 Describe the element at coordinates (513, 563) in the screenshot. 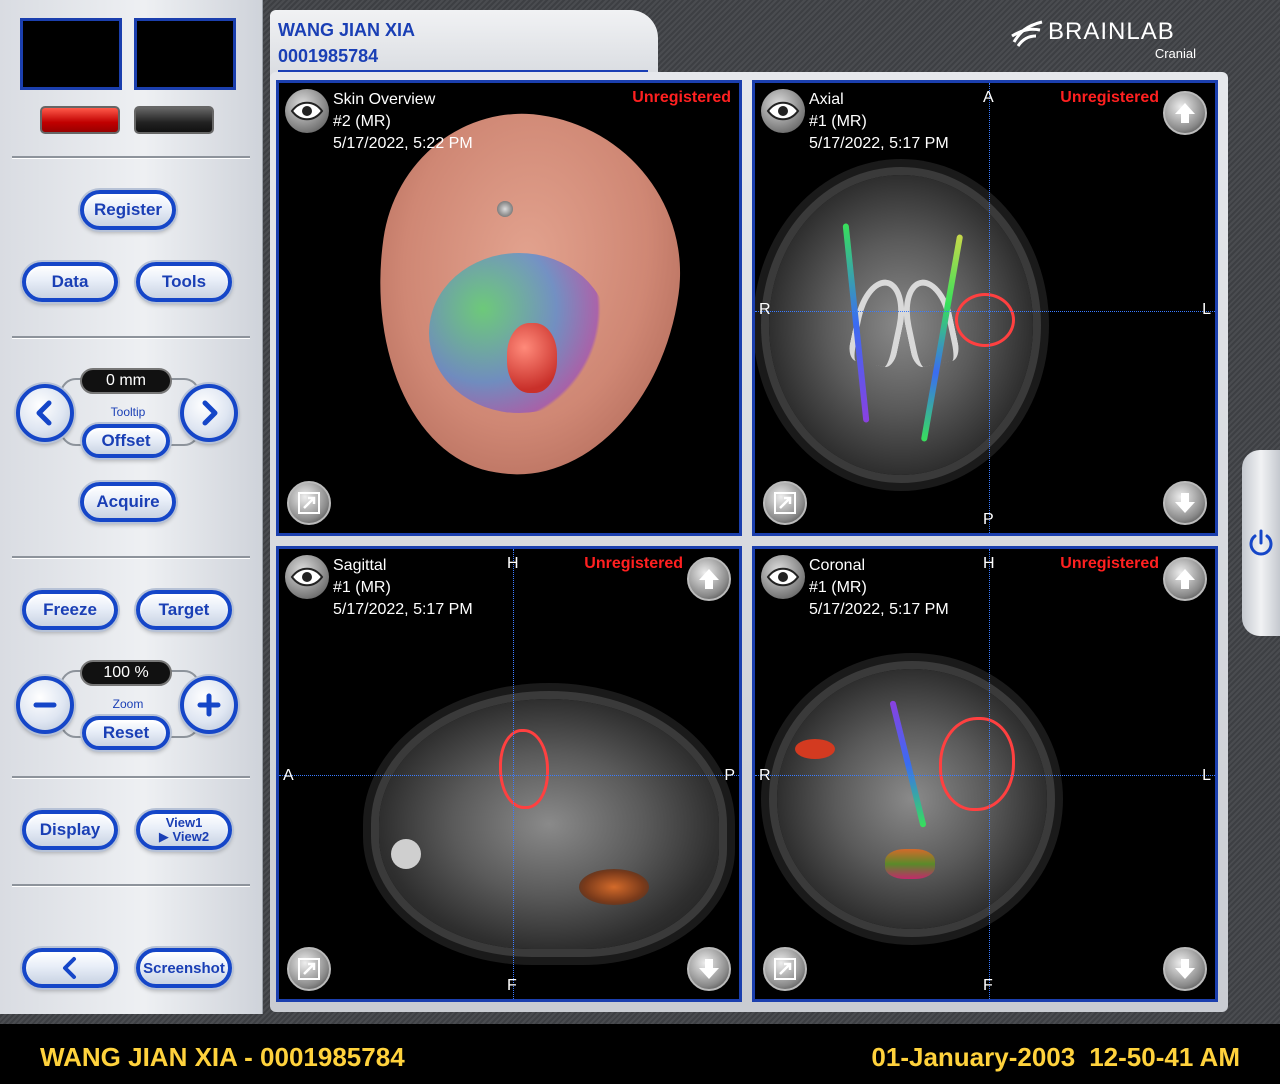

I see `orientation-top: H` at that location.